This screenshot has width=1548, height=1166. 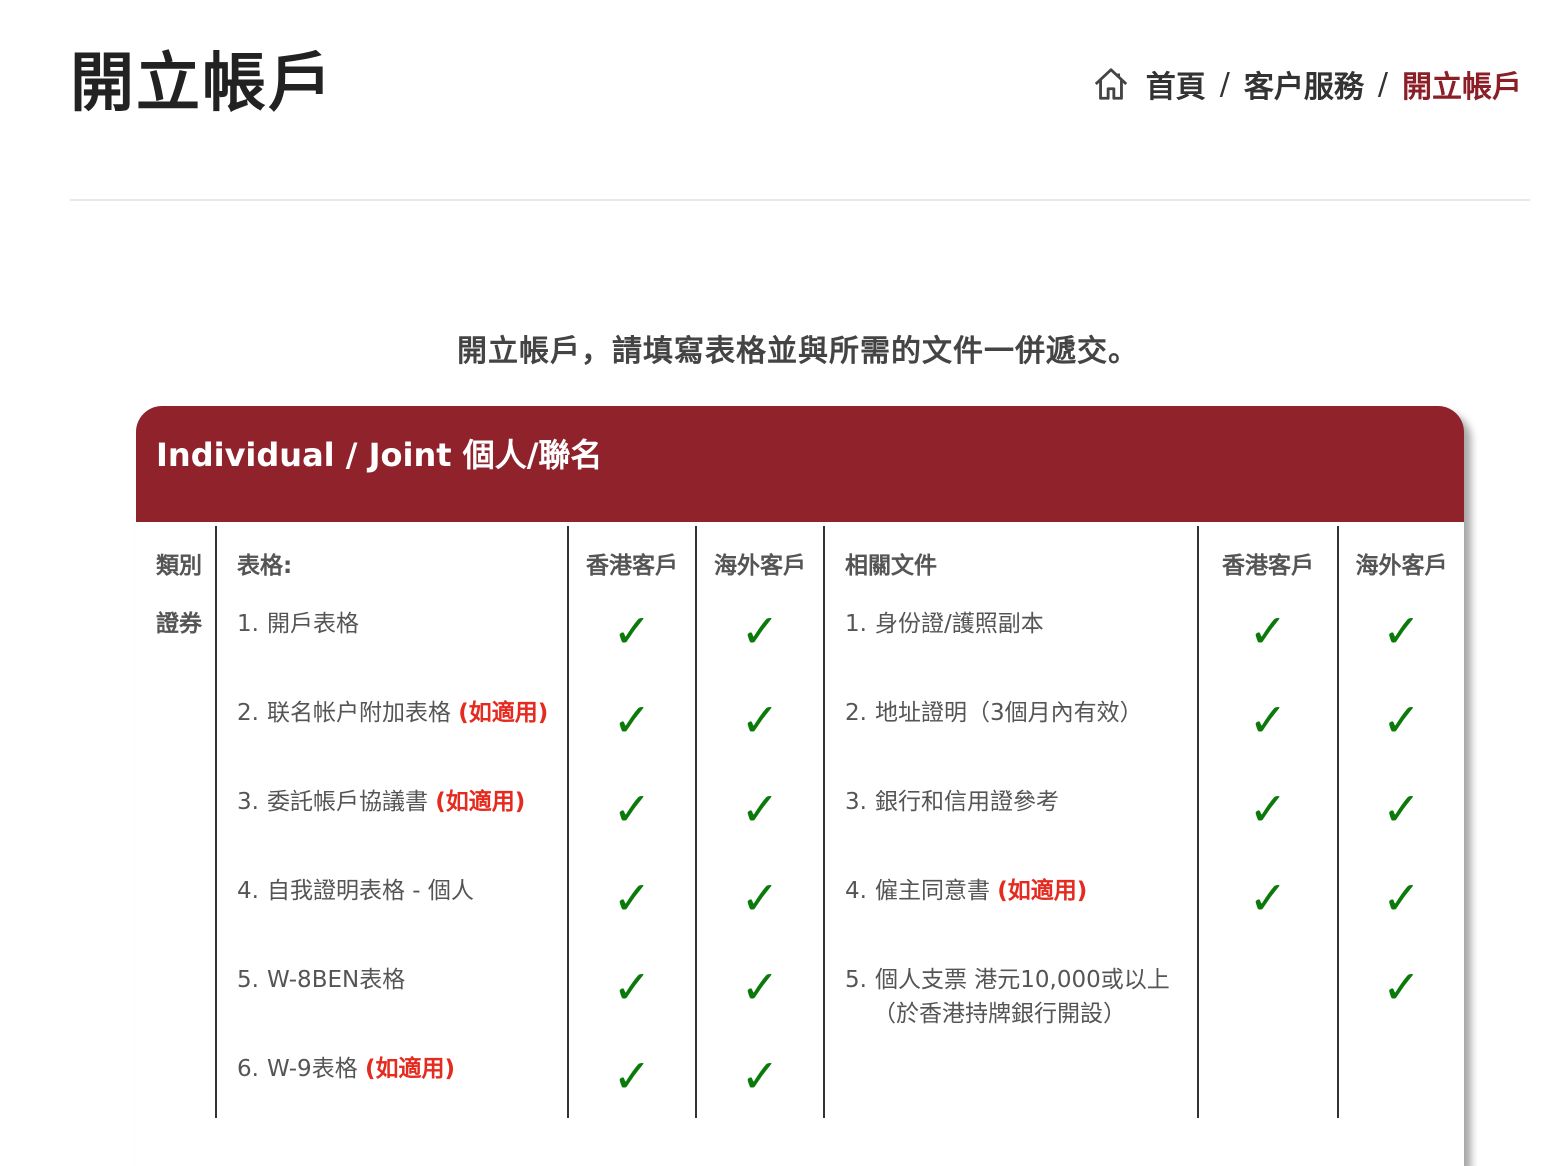 I want to click on table-row: 證券 1. 開戶表格 ✓ ✓ 1. 身份證/護照副本 ✓ ✓, so click(x=800, y=628).